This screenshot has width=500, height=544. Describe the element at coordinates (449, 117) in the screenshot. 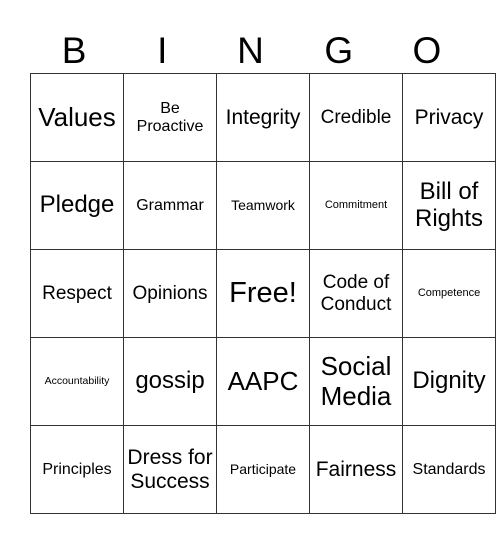

I see `bingo-cell: Privacy` at that location.